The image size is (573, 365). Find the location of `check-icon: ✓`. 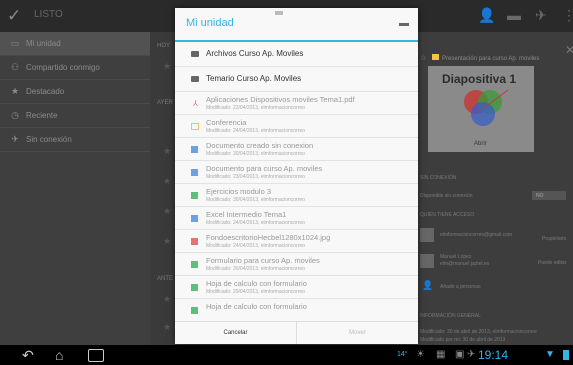

check-icon: ✓ is located at coordinates (14, 16).